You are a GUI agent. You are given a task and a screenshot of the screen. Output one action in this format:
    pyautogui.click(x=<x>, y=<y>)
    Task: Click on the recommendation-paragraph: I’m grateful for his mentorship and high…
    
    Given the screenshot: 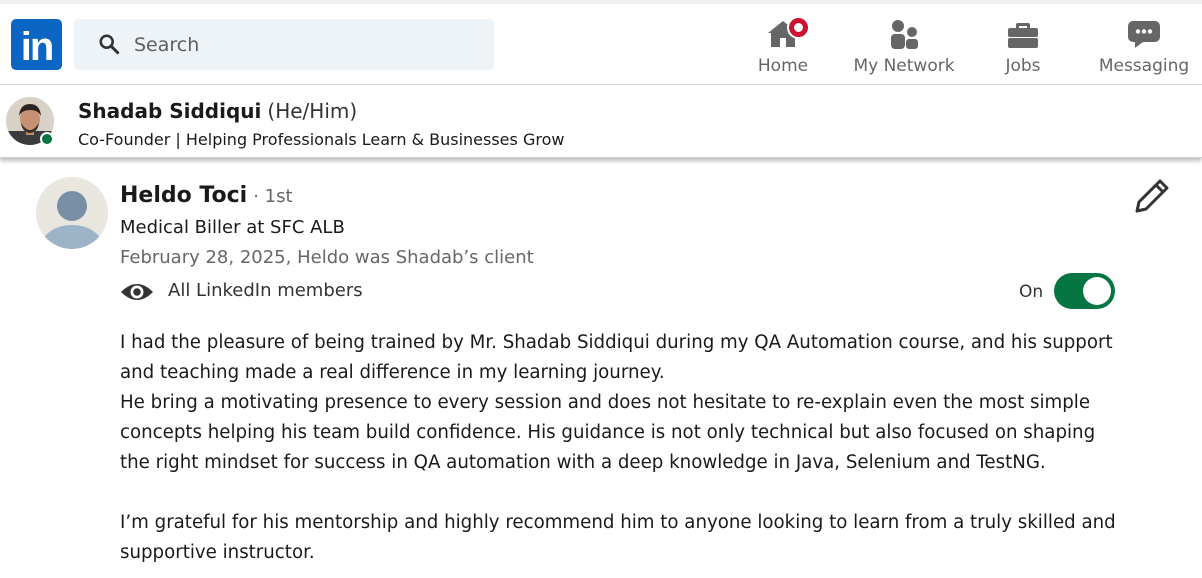 What is the action you would take?
    pyautogui.click(x=618, y=537)
    